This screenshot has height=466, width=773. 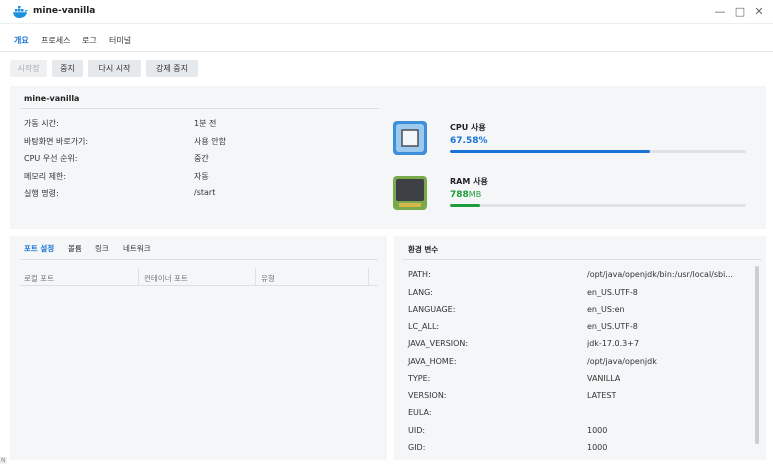 I want to click on overview-title: mine-vanilla, so click(x=52, y=98).